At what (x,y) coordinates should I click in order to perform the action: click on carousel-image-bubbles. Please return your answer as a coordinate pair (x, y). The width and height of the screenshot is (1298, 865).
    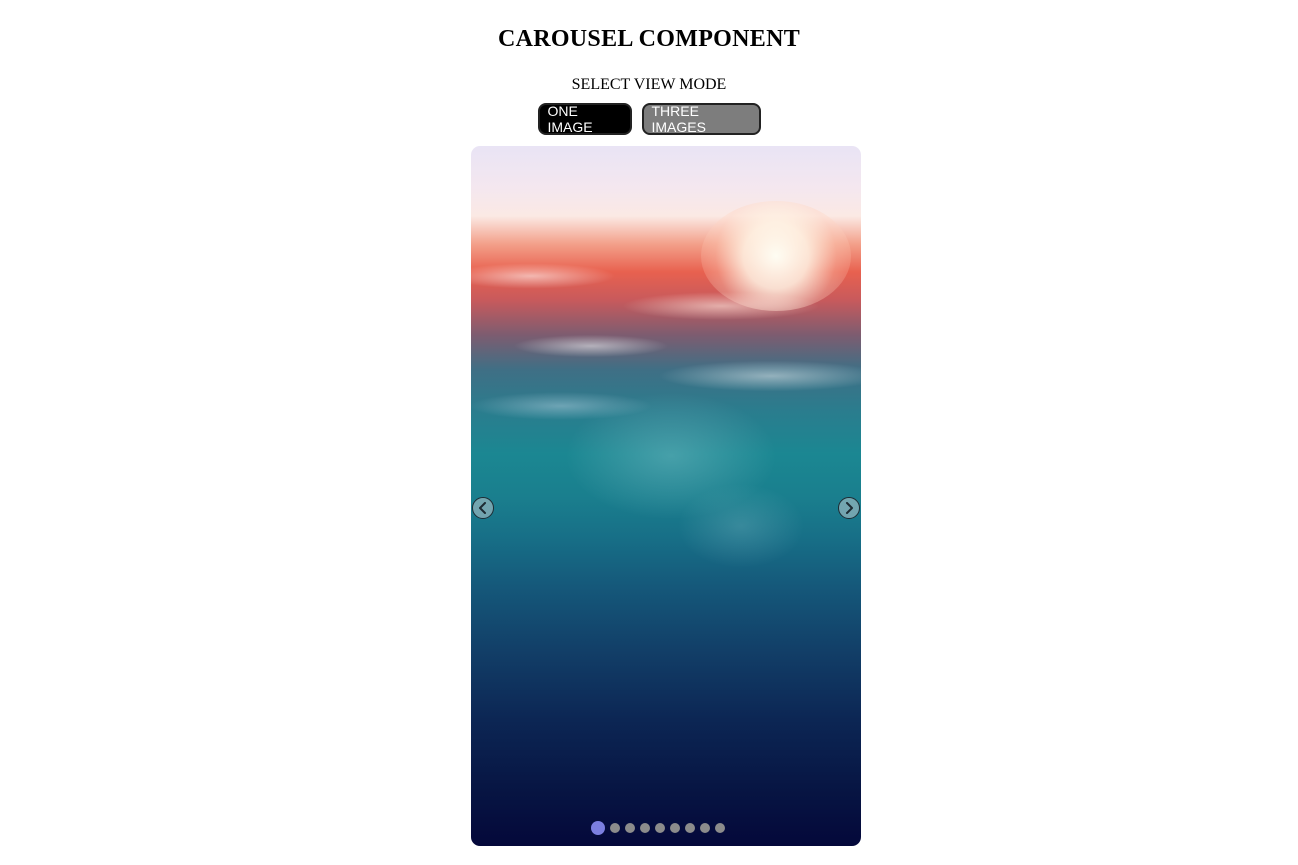
    Looking at the image, I should click on (671, 486).